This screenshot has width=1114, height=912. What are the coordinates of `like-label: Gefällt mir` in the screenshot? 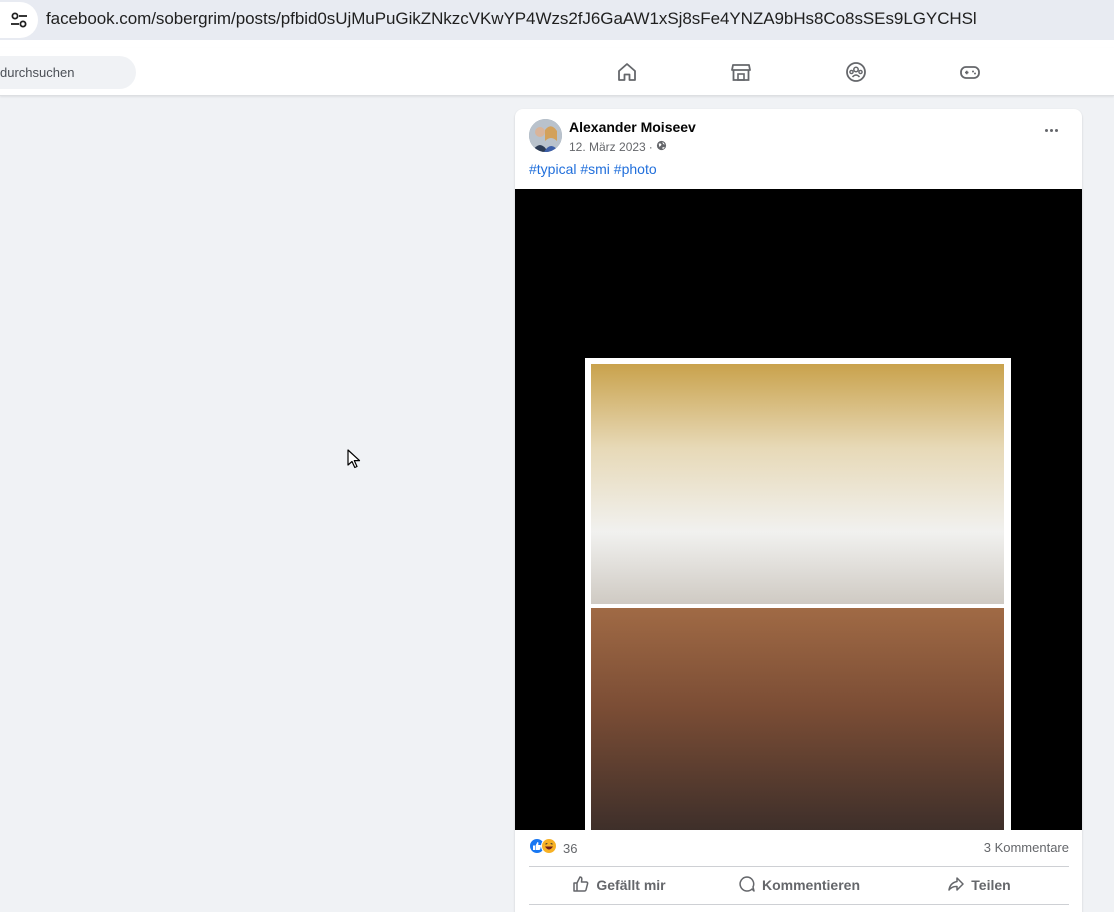 It's located at (631, 885).